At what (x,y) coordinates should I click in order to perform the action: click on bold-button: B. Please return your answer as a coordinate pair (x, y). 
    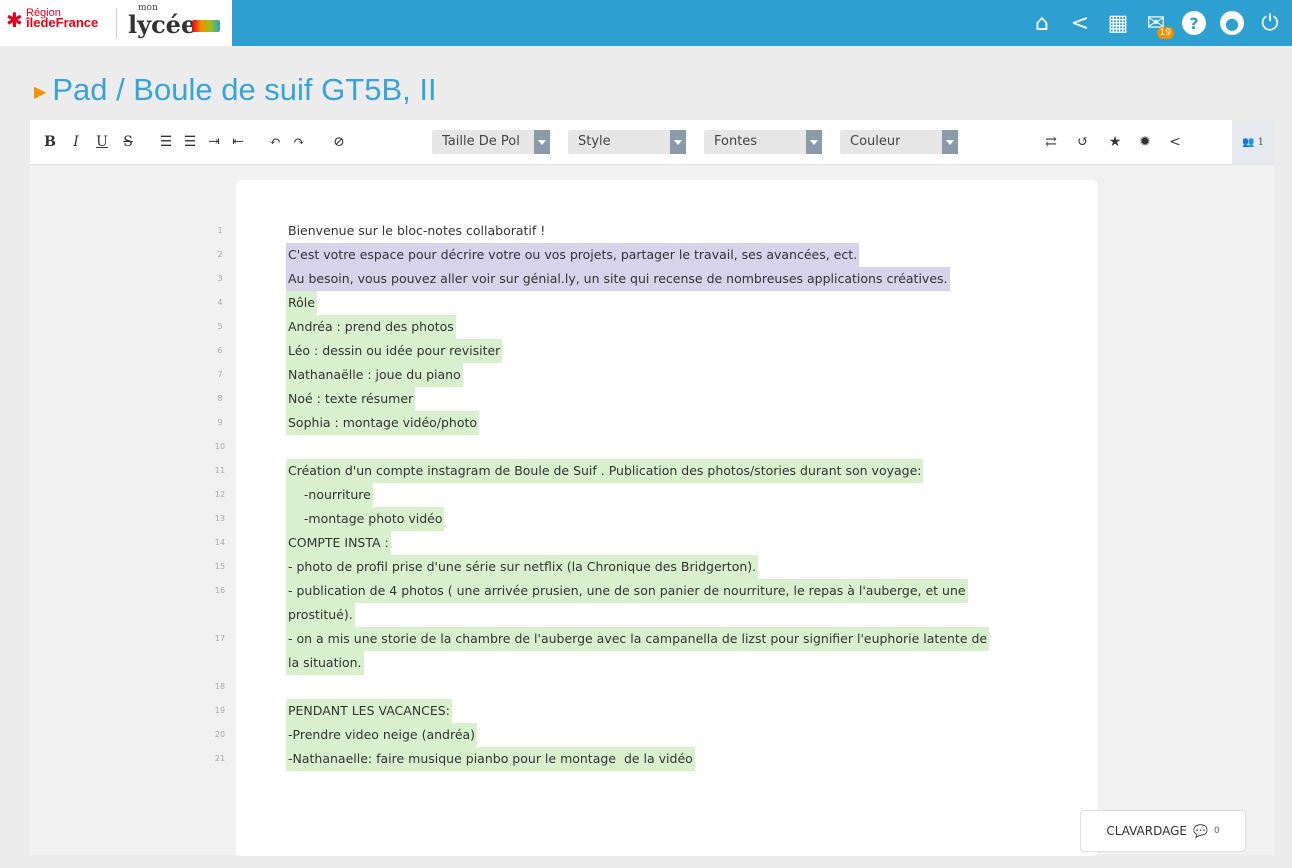
    Looking at the image, I should click on (50, 142).